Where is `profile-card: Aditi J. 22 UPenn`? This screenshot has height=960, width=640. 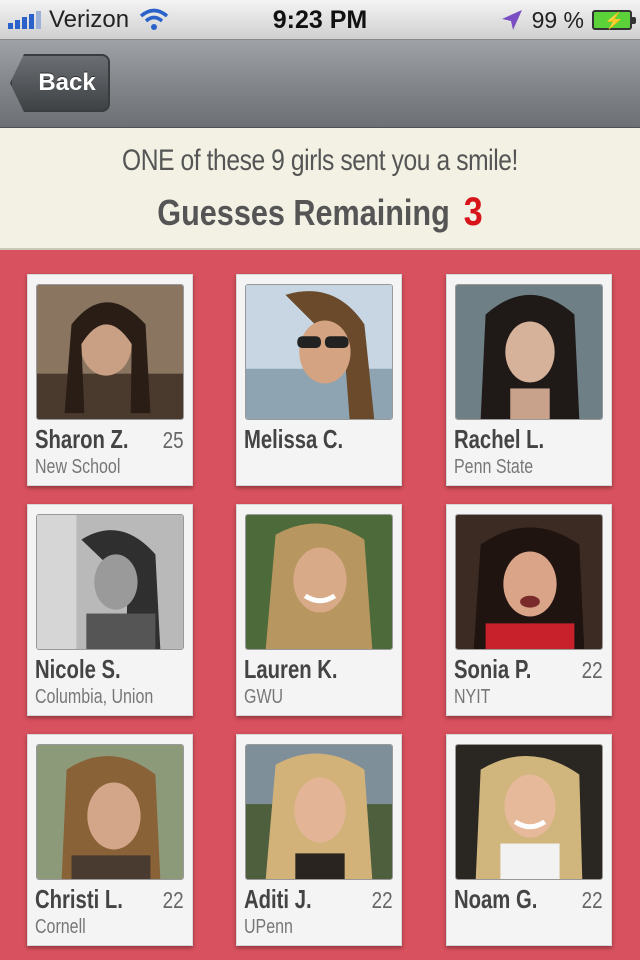 profile-card: Aditi J. 22 UPenn is located at coordinates (319, 840).